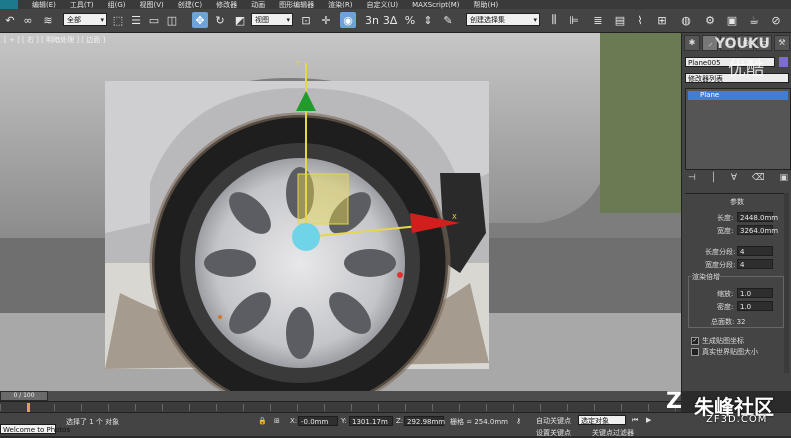 Image resolution: width=791 pixels, height=438 pixels. I want to click on selection-status: 选择了 1 个 对象, so click(93, 422).